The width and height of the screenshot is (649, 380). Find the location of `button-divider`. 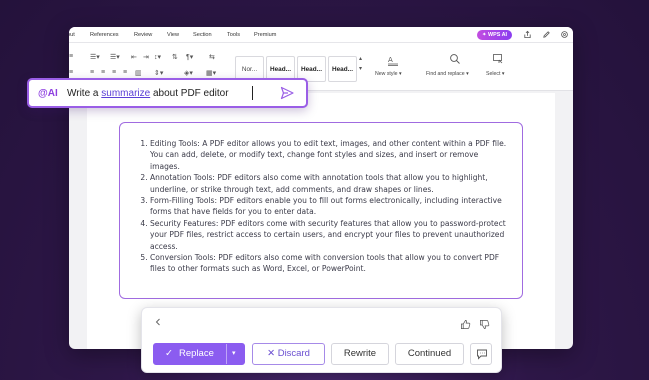

button-divider is located at coordinates (226, 354).